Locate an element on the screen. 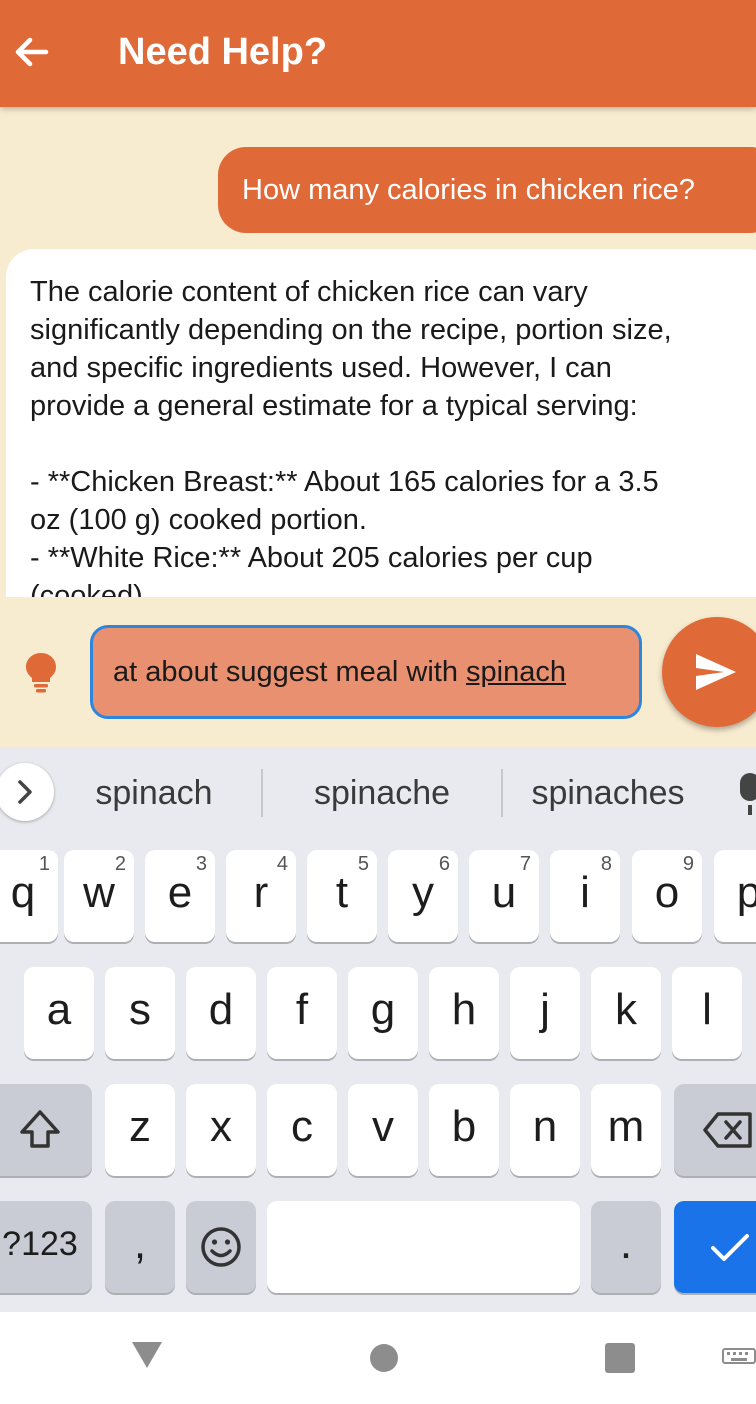 The width and height of the screenshot is (756, 1404). page-title: Need Help? is located at coordinates (223, 52).